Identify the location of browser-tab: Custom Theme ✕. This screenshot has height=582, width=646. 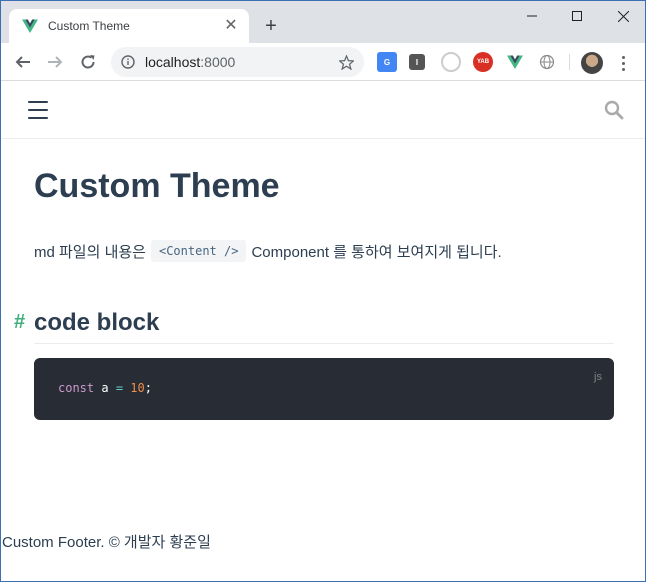
(129, 26).